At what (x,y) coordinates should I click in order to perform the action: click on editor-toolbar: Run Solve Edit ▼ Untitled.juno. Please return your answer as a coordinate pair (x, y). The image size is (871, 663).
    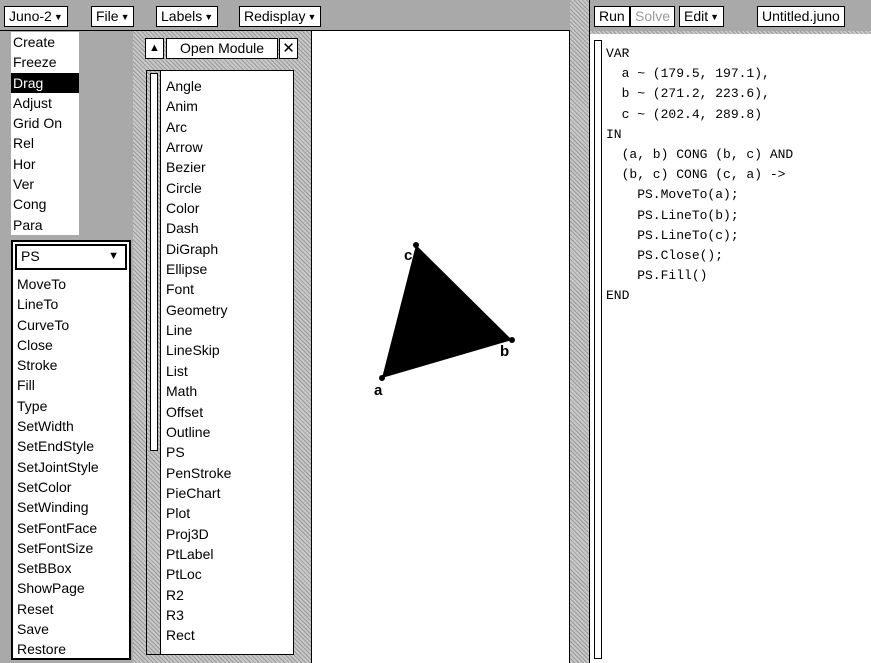
    Looking at the image, I should click on (730, 15).